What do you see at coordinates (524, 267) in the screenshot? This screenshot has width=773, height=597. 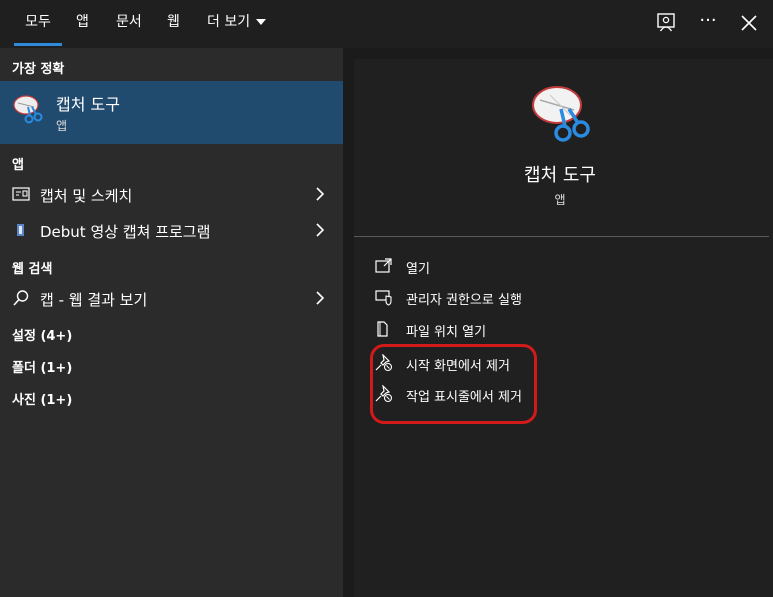 I see `open-action: 열기` at bounding box center [524, 267].